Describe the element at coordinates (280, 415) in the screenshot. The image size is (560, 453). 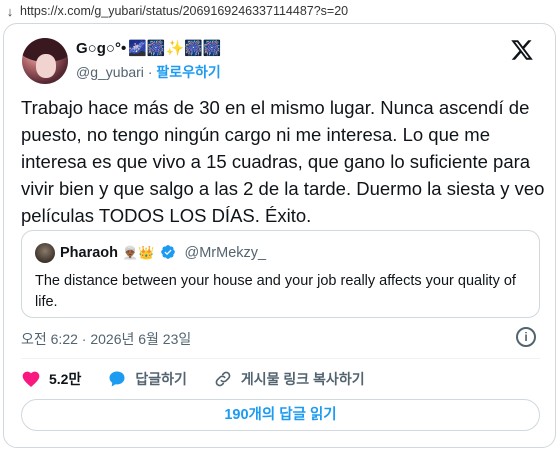
I see `read-replies-button: 190개의 답글 읽기` at that location.